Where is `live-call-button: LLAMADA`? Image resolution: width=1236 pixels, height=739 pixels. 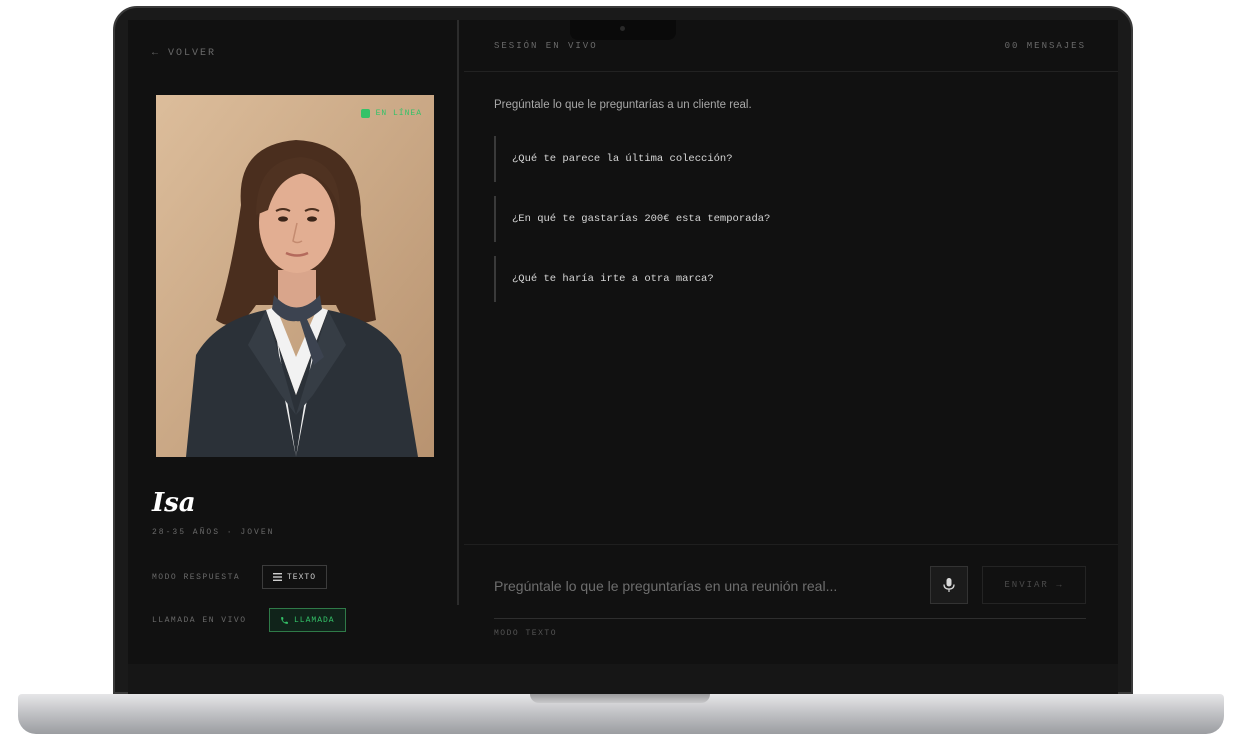 live-call-button: LLAMADA is located at coordinates (307, 620).